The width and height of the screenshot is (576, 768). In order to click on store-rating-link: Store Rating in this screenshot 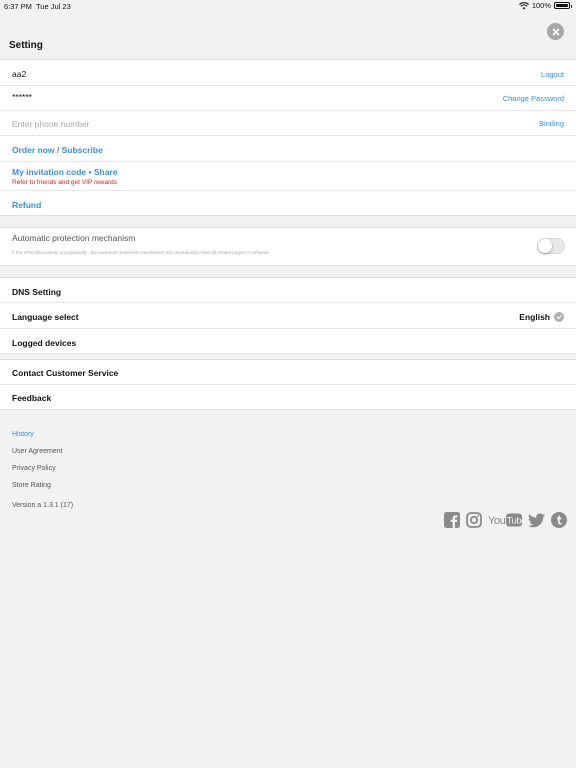, I will do `click(31, 485)`.